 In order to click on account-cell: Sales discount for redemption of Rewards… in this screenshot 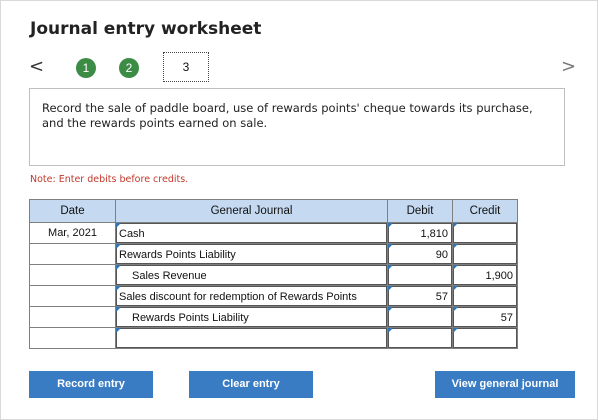, I will do `click(251, 296)`.